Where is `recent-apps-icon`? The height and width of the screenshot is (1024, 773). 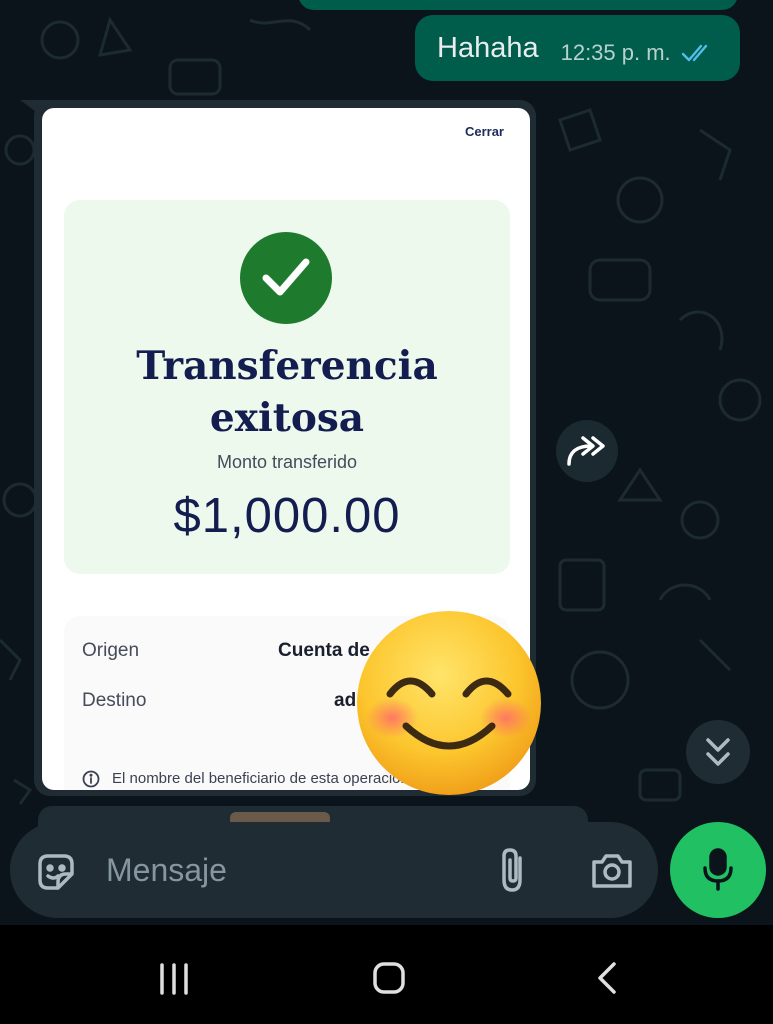
recent-apps-icon is located at coordinates (174, 979).